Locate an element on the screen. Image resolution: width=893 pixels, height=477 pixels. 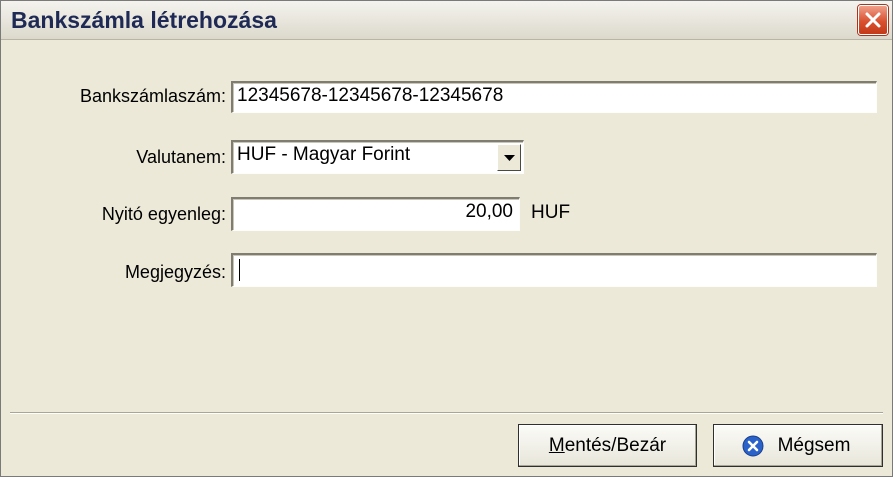
account-number-value: 12345678-12345678-12345678 is located at coordinates (370, 95).